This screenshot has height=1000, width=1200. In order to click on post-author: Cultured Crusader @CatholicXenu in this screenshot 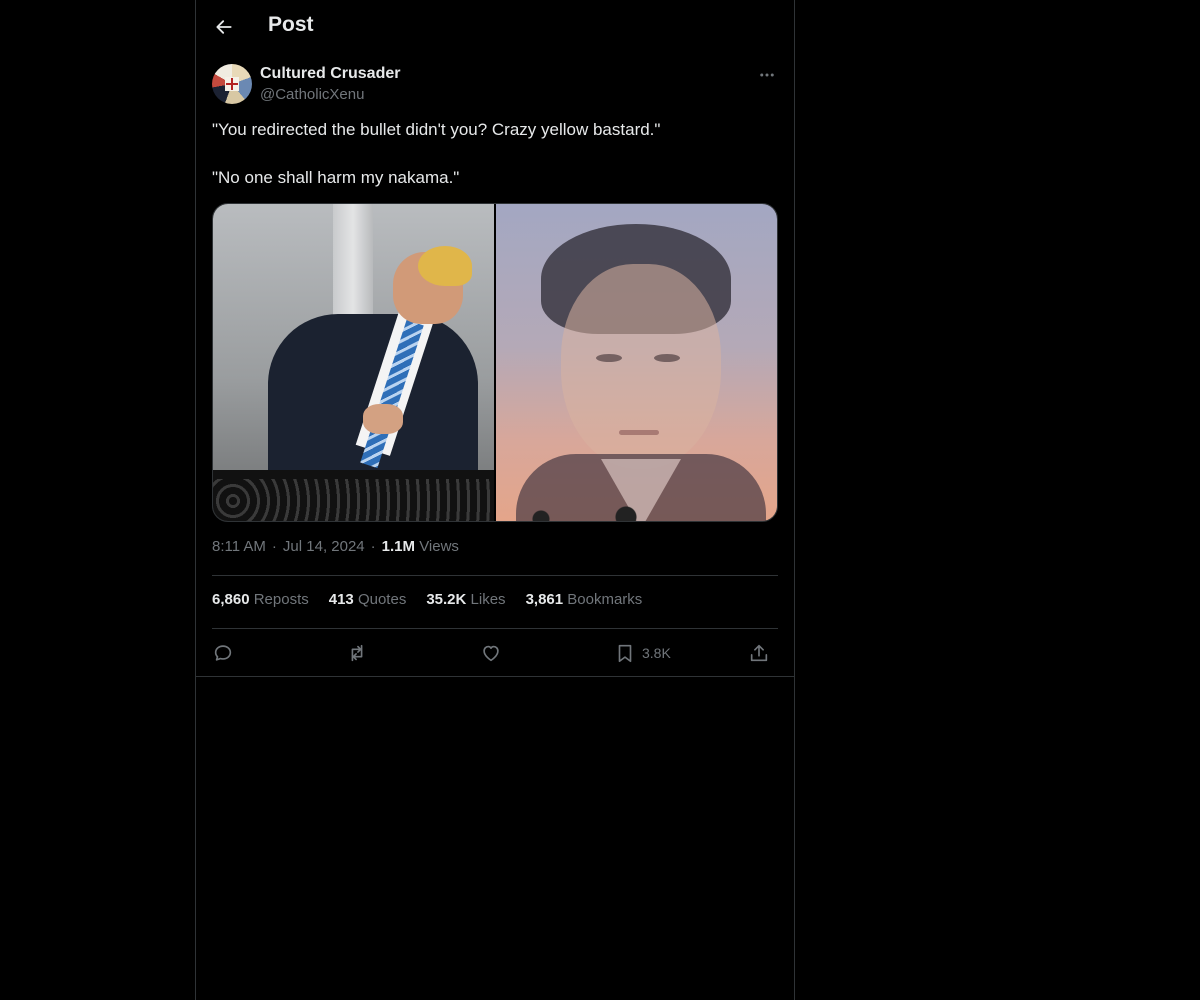, I will do `click(495, 86)`.